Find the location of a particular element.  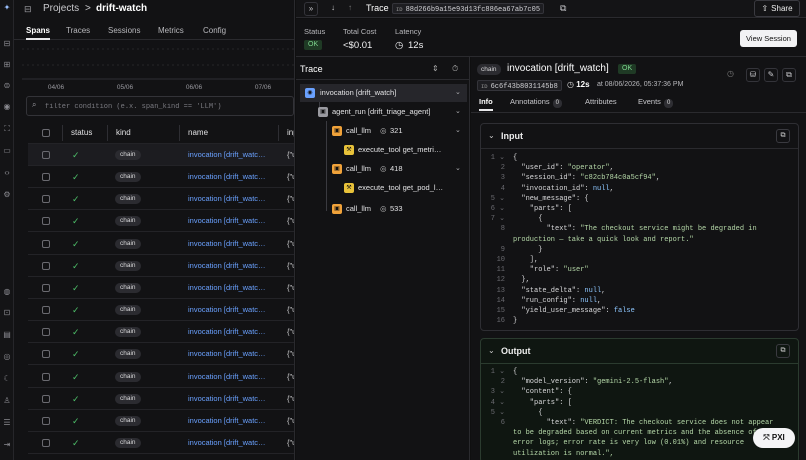

select-all-checkbox is located at coordinates (46, 133).